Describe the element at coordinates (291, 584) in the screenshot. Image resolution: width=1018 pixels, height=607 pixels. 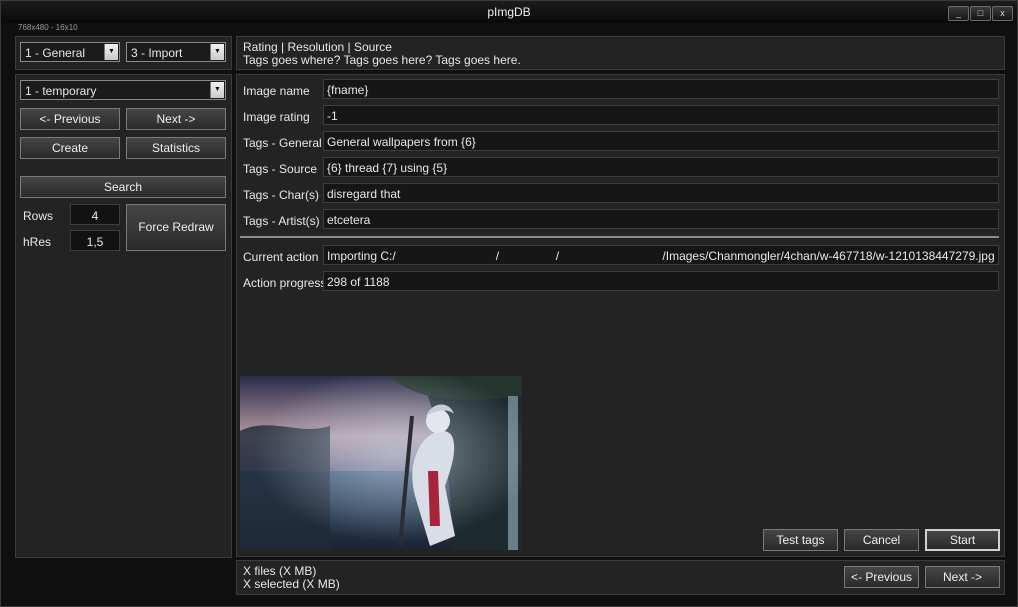
I see `selected-info: X selected (X MB)` at that location.